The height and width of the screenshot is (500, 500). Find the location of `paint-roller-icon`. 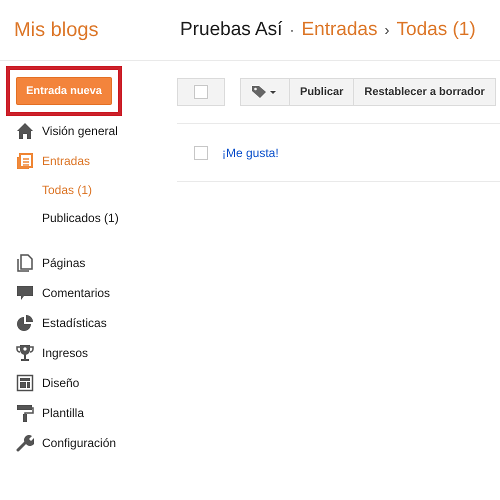

paint-roller-icon is located at coordinates (25, 413).